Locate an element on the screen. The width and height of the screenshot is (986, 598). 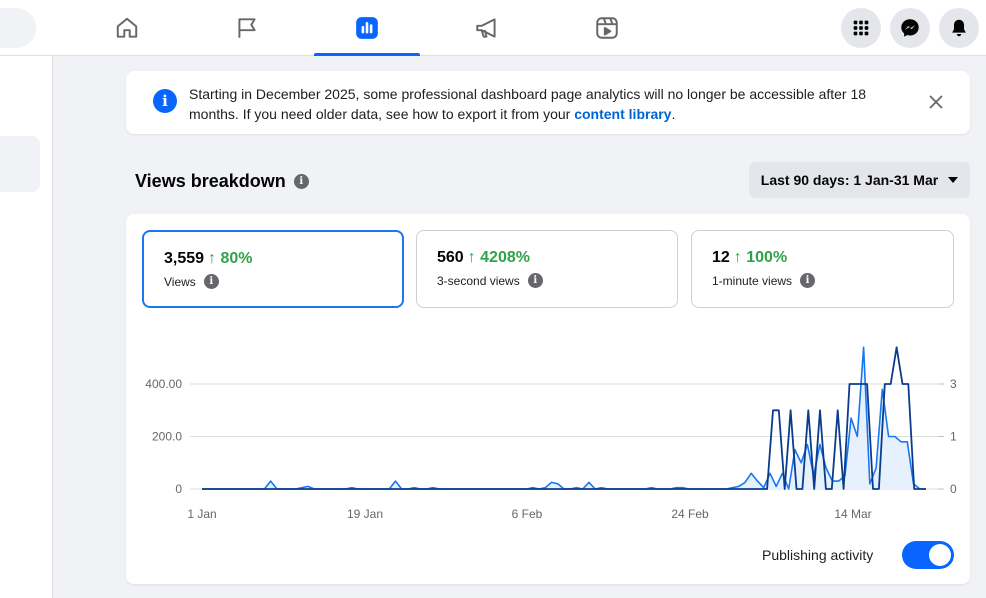
megaphone-icon is located at coordinates (486, 28).